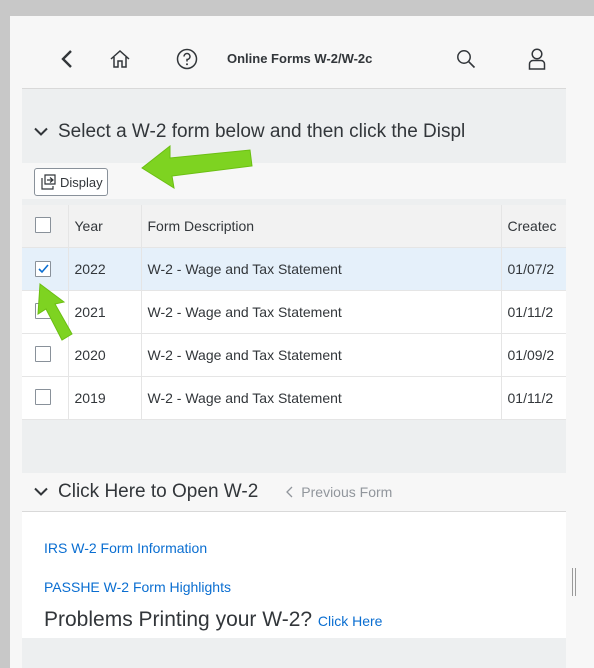 The height and width of the screenshot is (668, 594). I want to click on previous-form-button: Previous Form, so click(339, 492).